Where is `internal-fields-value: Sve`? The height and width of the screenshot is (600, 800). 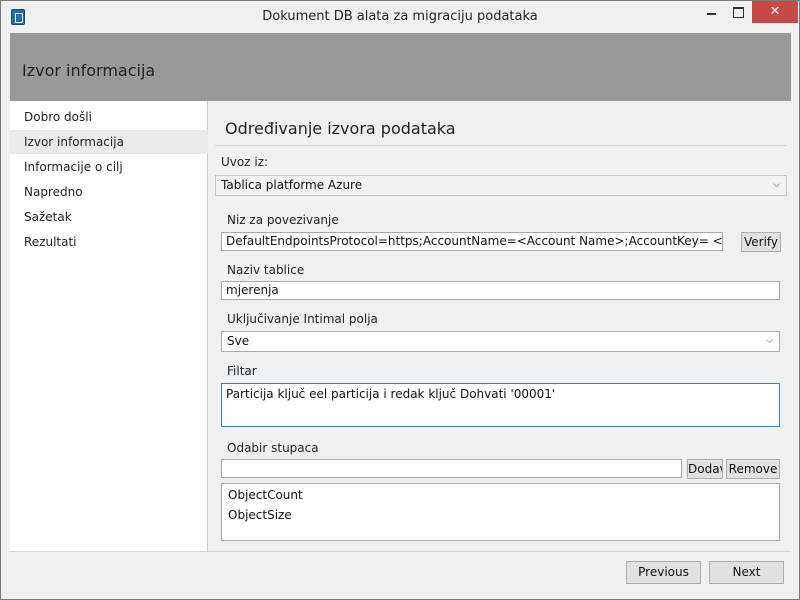
internal-fields-value: Sve is located at coordinates (238, 341).